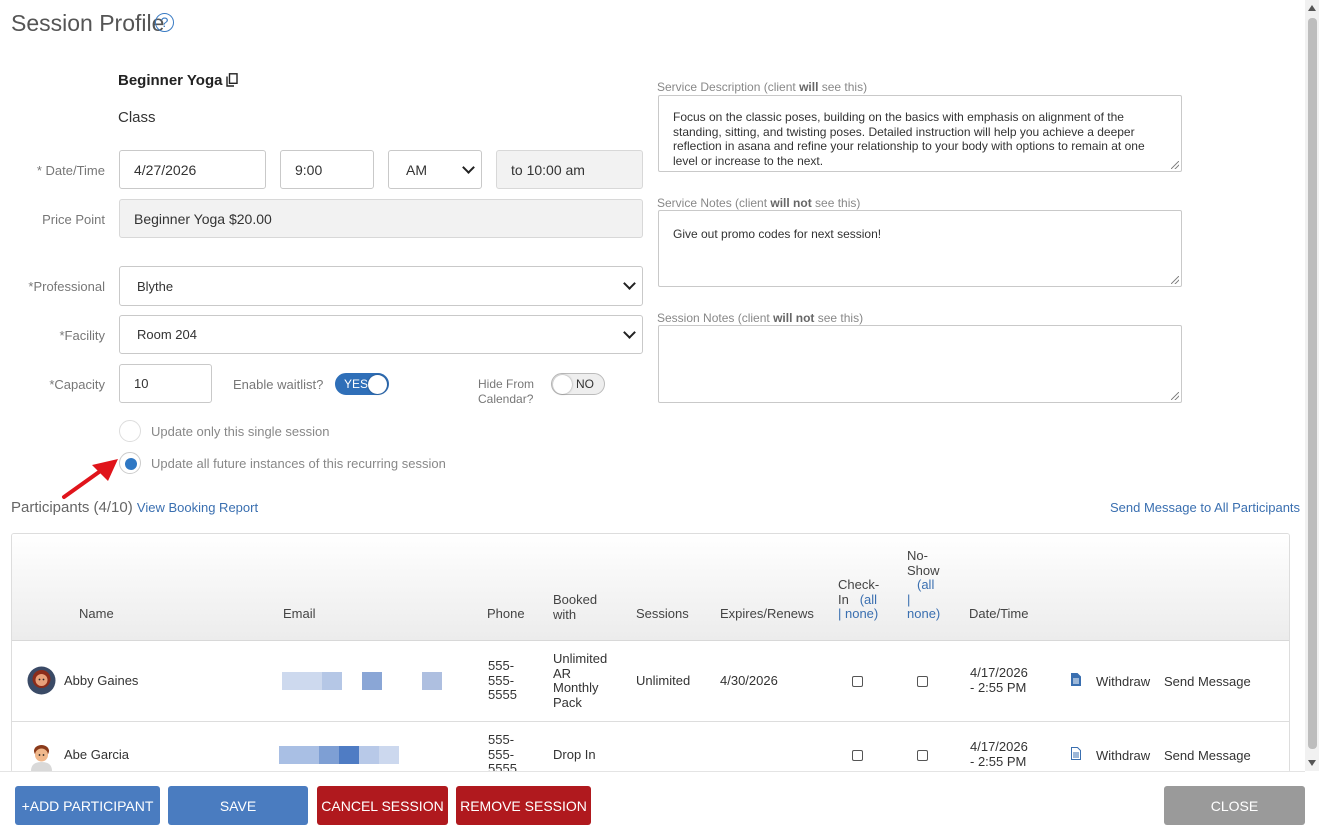 The width and height of the screenshot is (1319, 836). What do you see at coordinates (920, 248) in the screenshot?
I see `service-notes-textarea: Give out promo codes for next session!` at bounding box center [920, 248].